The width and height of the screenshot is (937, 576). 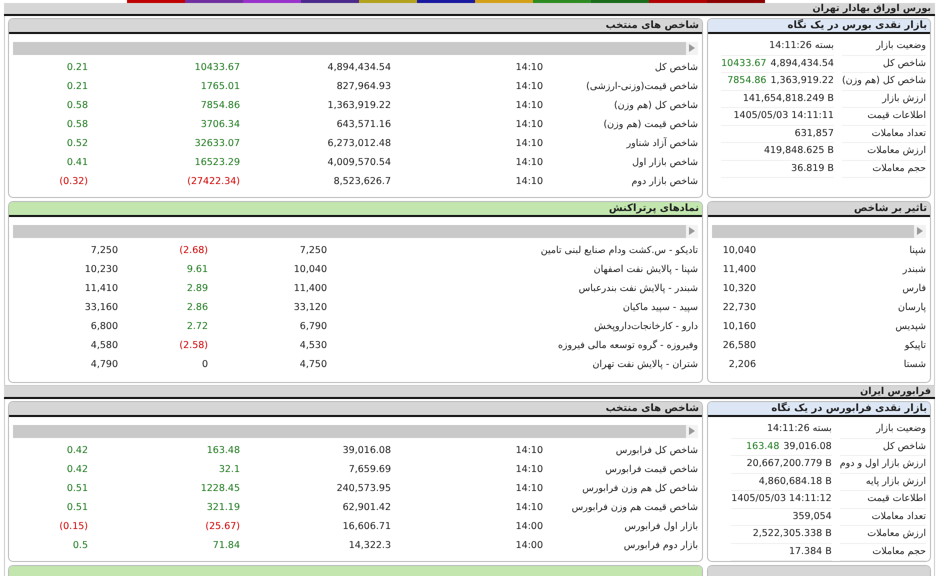 What do you see at coordinates (309, 308) in the screenshot?
I see `table-cell-text: 33,120` at bounding box center [309, 308].